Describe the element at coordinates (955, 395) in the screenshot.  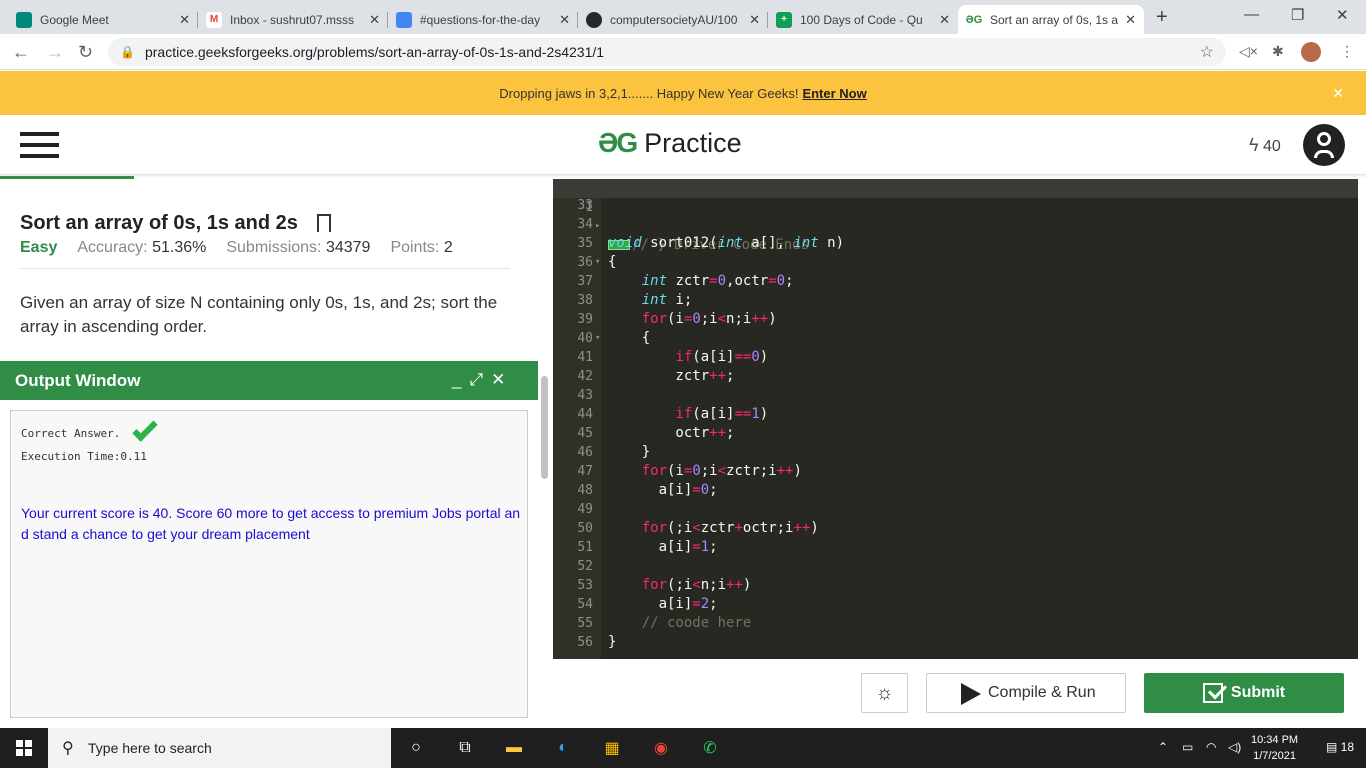
I see `editor-line: 43` at that location.